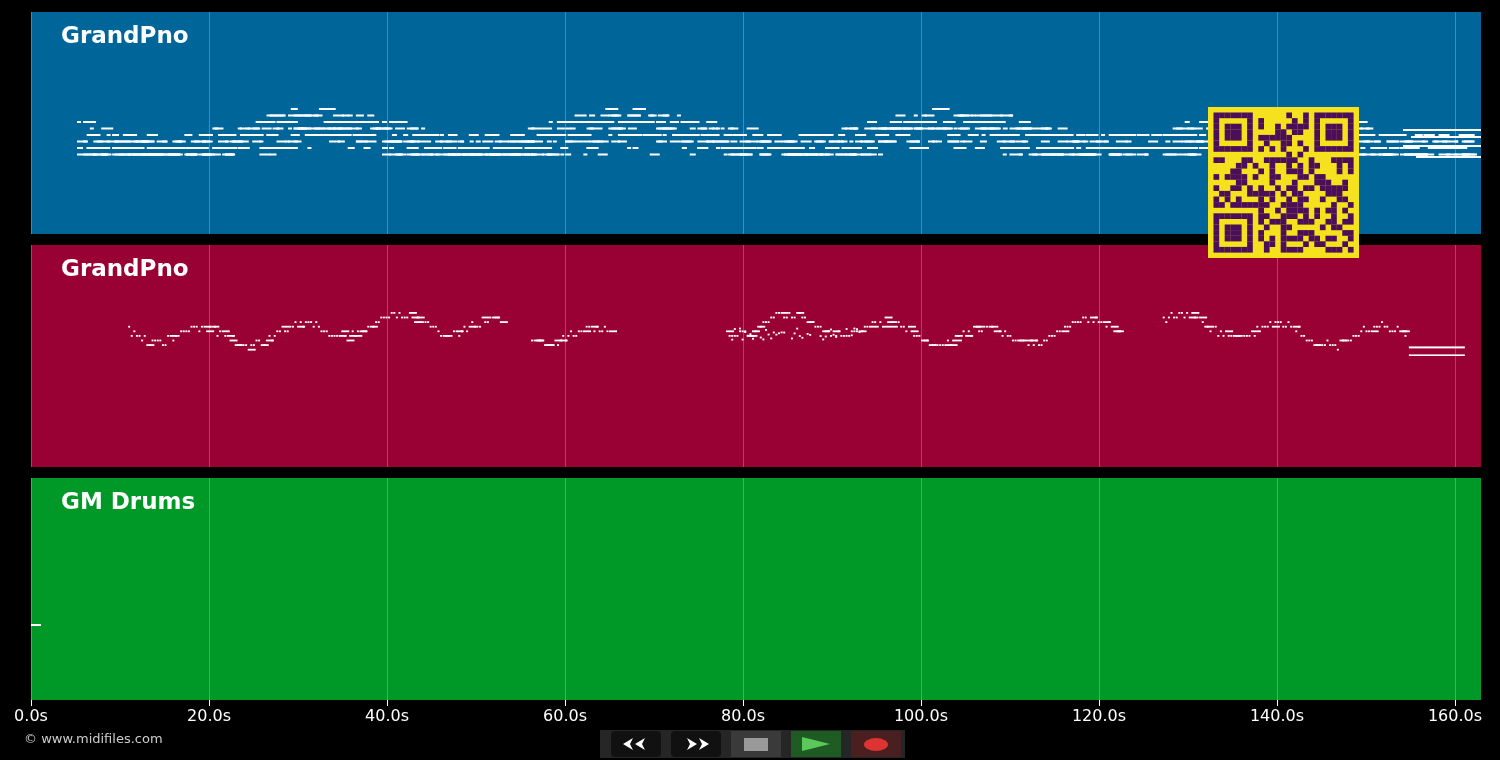 The height and width of the screenshot is (760, 1500). I want to click on stop-icon, so click(756, 744).